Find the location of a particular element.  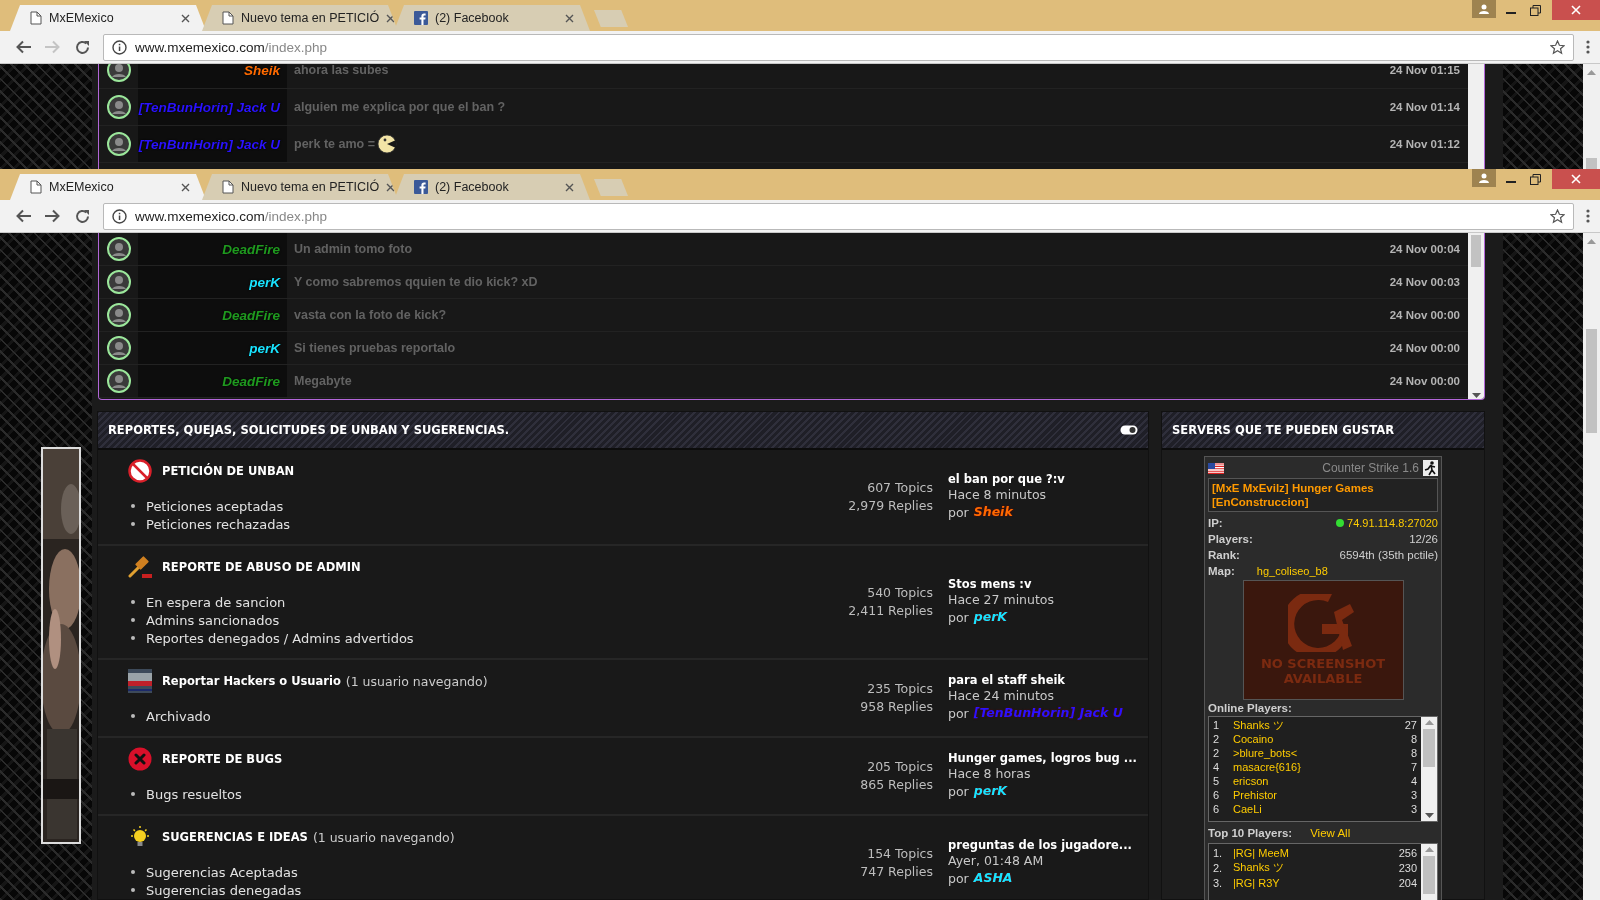

player-rank: 1. is located at coordinates (1218, 852).